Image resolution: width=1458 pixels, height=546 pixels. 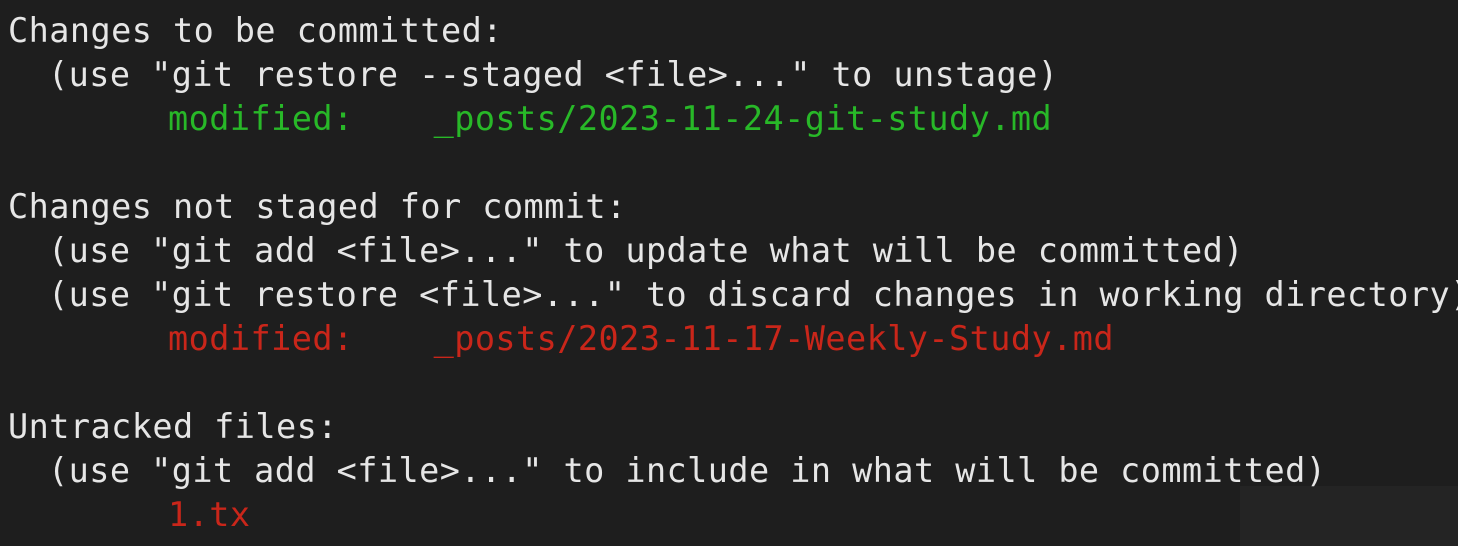 I want to click on untracked-heading: Untracked files:, so click(x=173, y=426).